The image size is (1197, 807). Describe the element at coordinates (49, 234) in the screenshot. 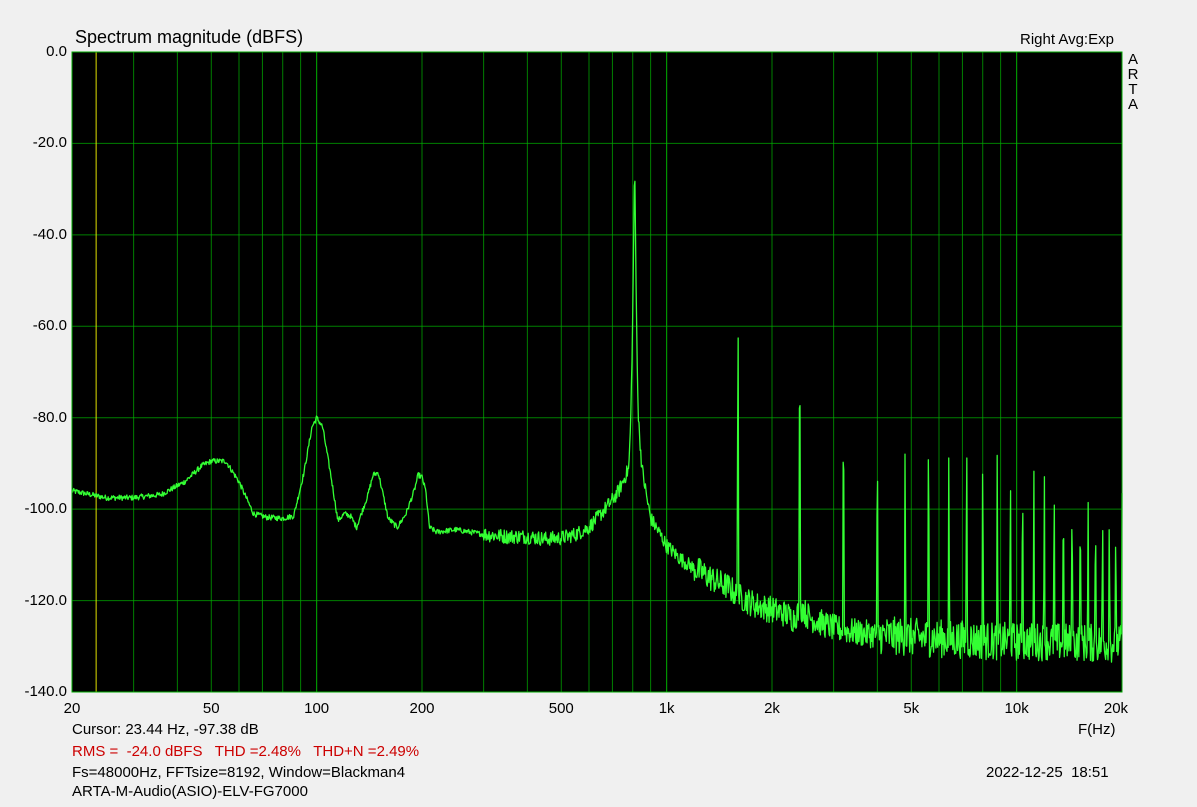

I see `y-tick-label: -40.0` at that location.